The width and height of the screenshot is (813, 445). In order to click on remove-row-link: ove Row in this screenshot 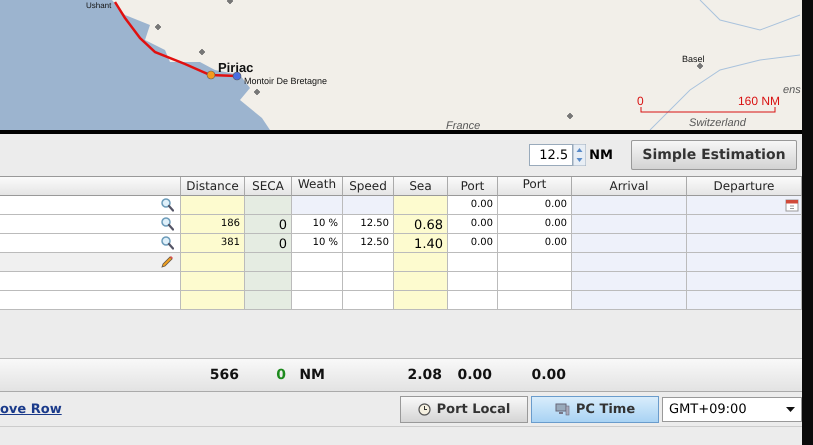, I will do `click(31, 409)`.